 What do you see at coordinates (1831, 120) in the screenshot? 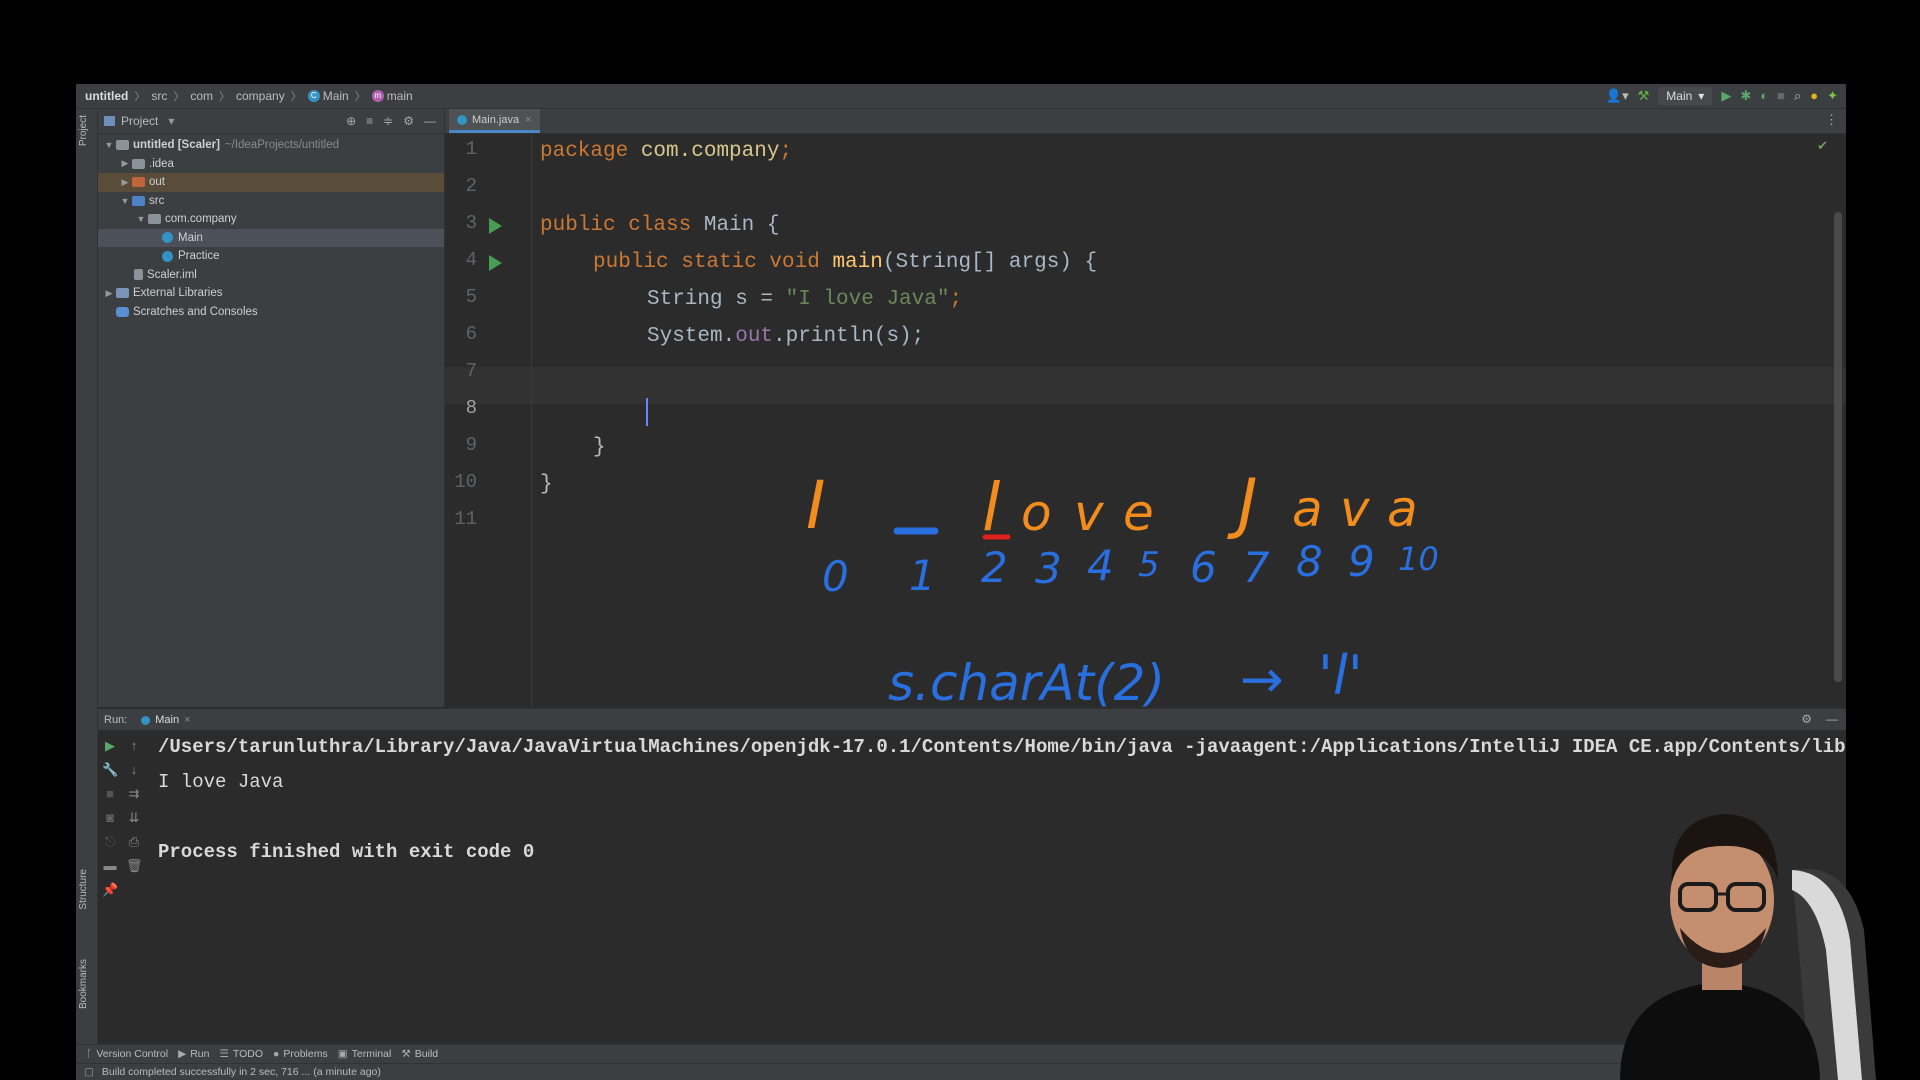
I see `more-options-icon: ⋮` at bounding box center [1831, 120].